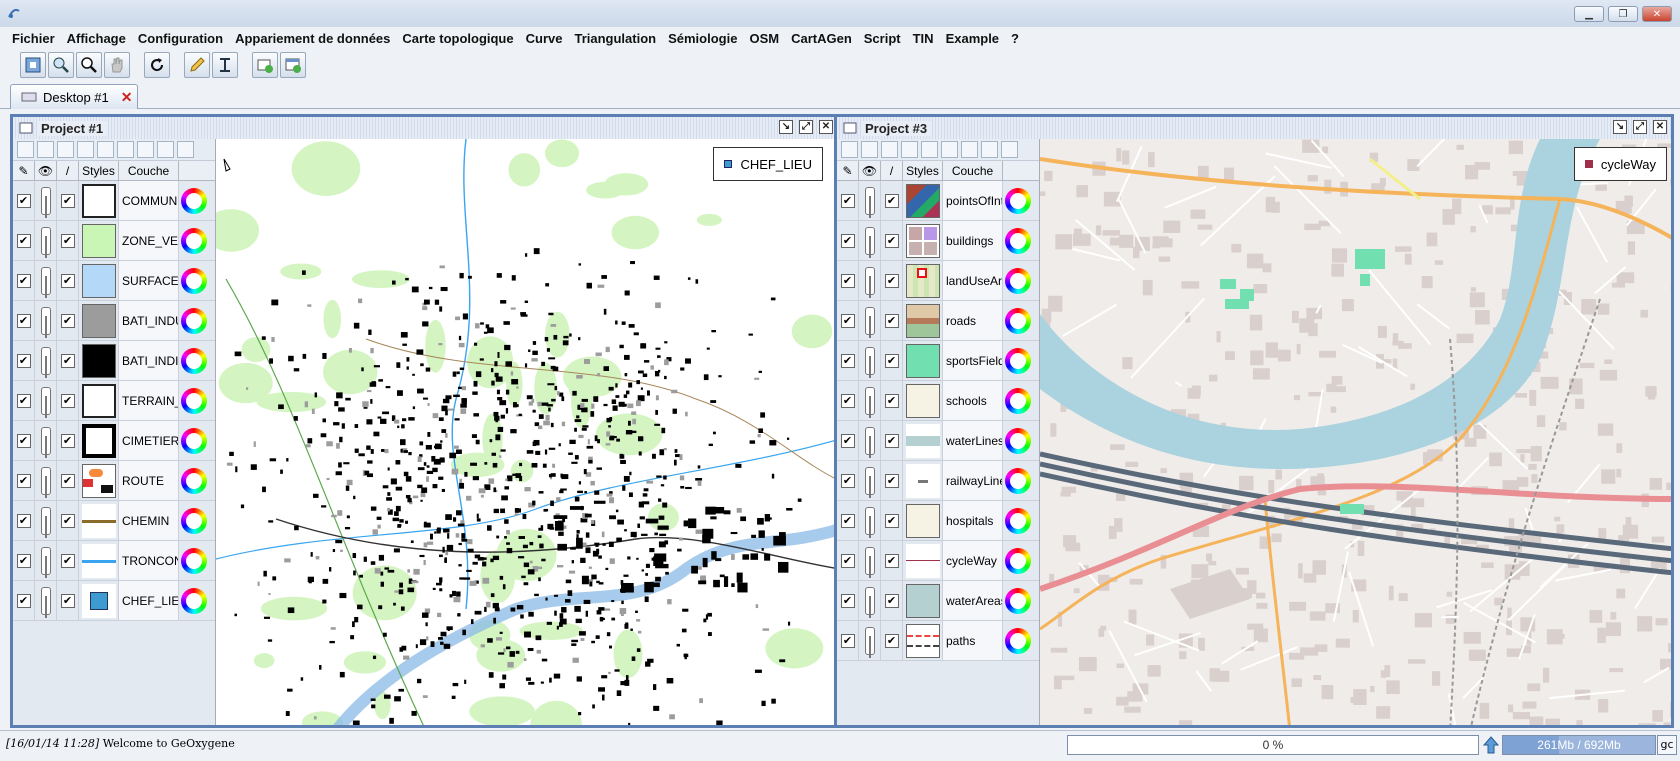 Image resolution: width=1680 pixels, height=761 pixels. I want to click on layer-row: ✔ ✔ paths, so click(938, 641).